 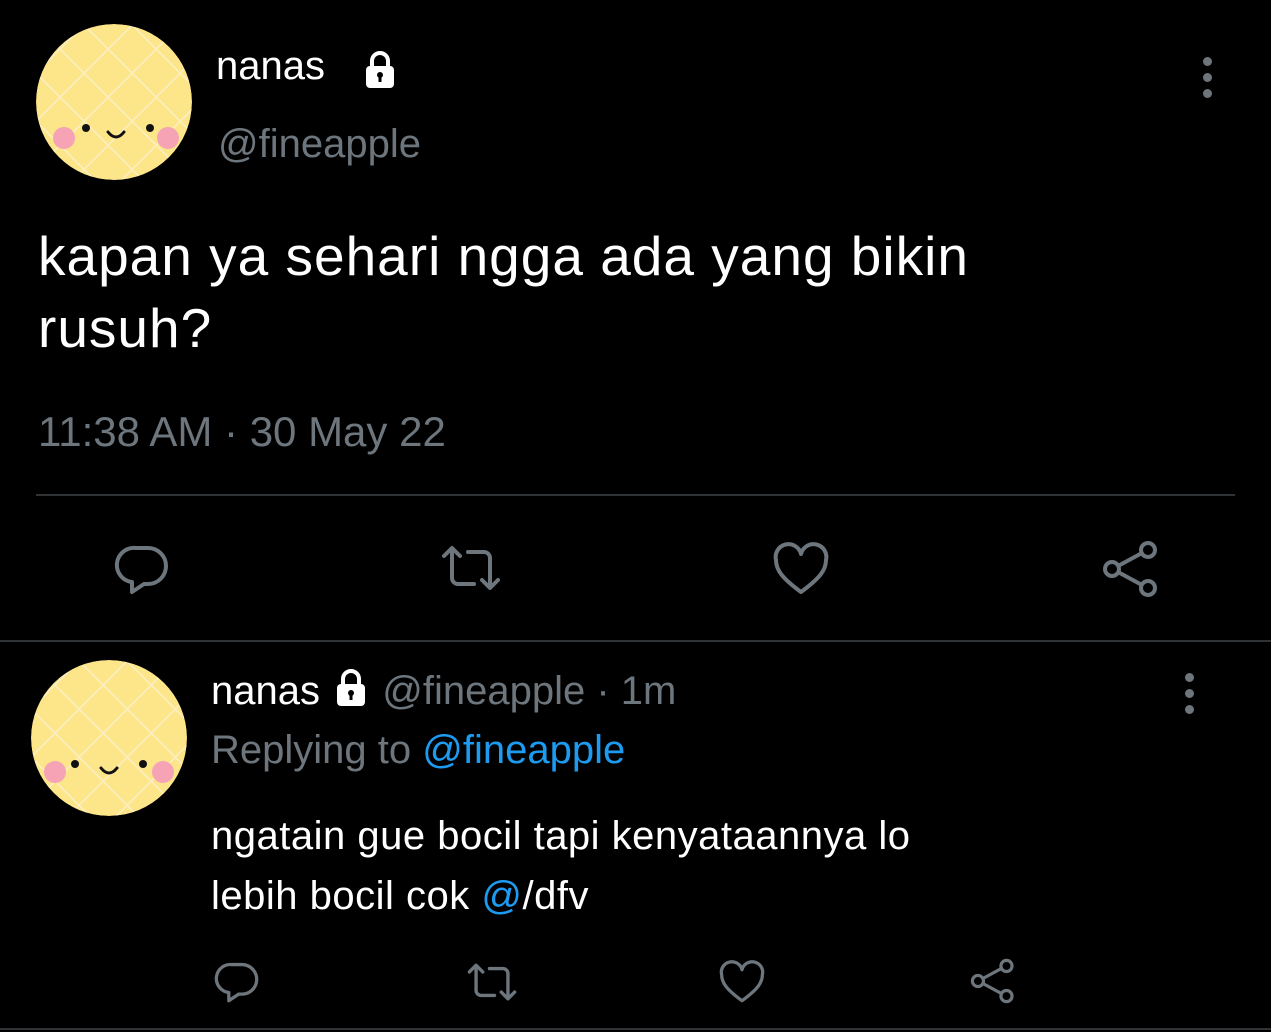 What do you see at coordinates (125, 431) in the screenshot?
I see `tweet-time: 11:38 AM` at bounding box center [125, 431].